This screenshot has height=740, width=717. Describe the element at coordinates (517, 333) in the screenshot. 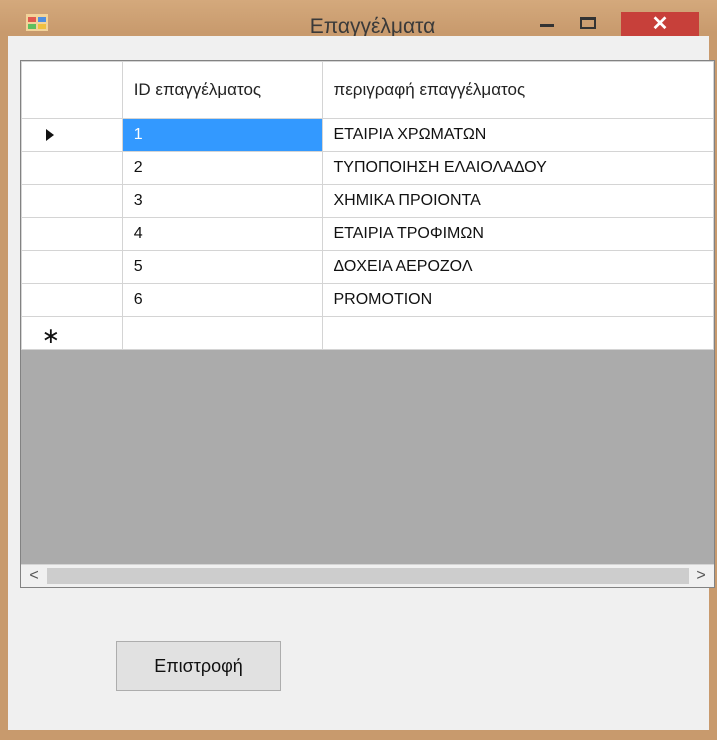

I see `cell-description` at that location.